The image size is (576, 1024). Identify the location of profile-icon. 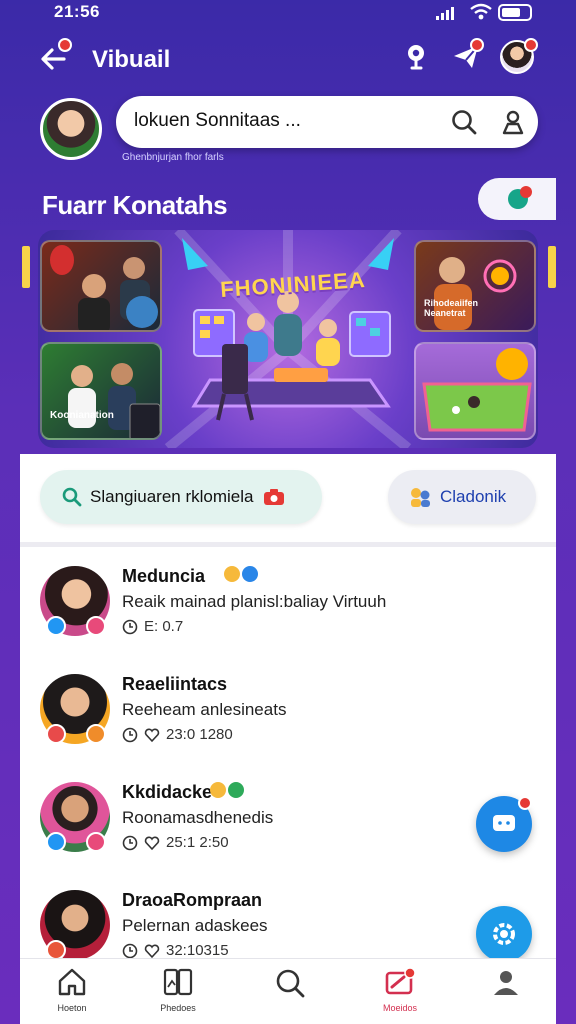
(506, 983).